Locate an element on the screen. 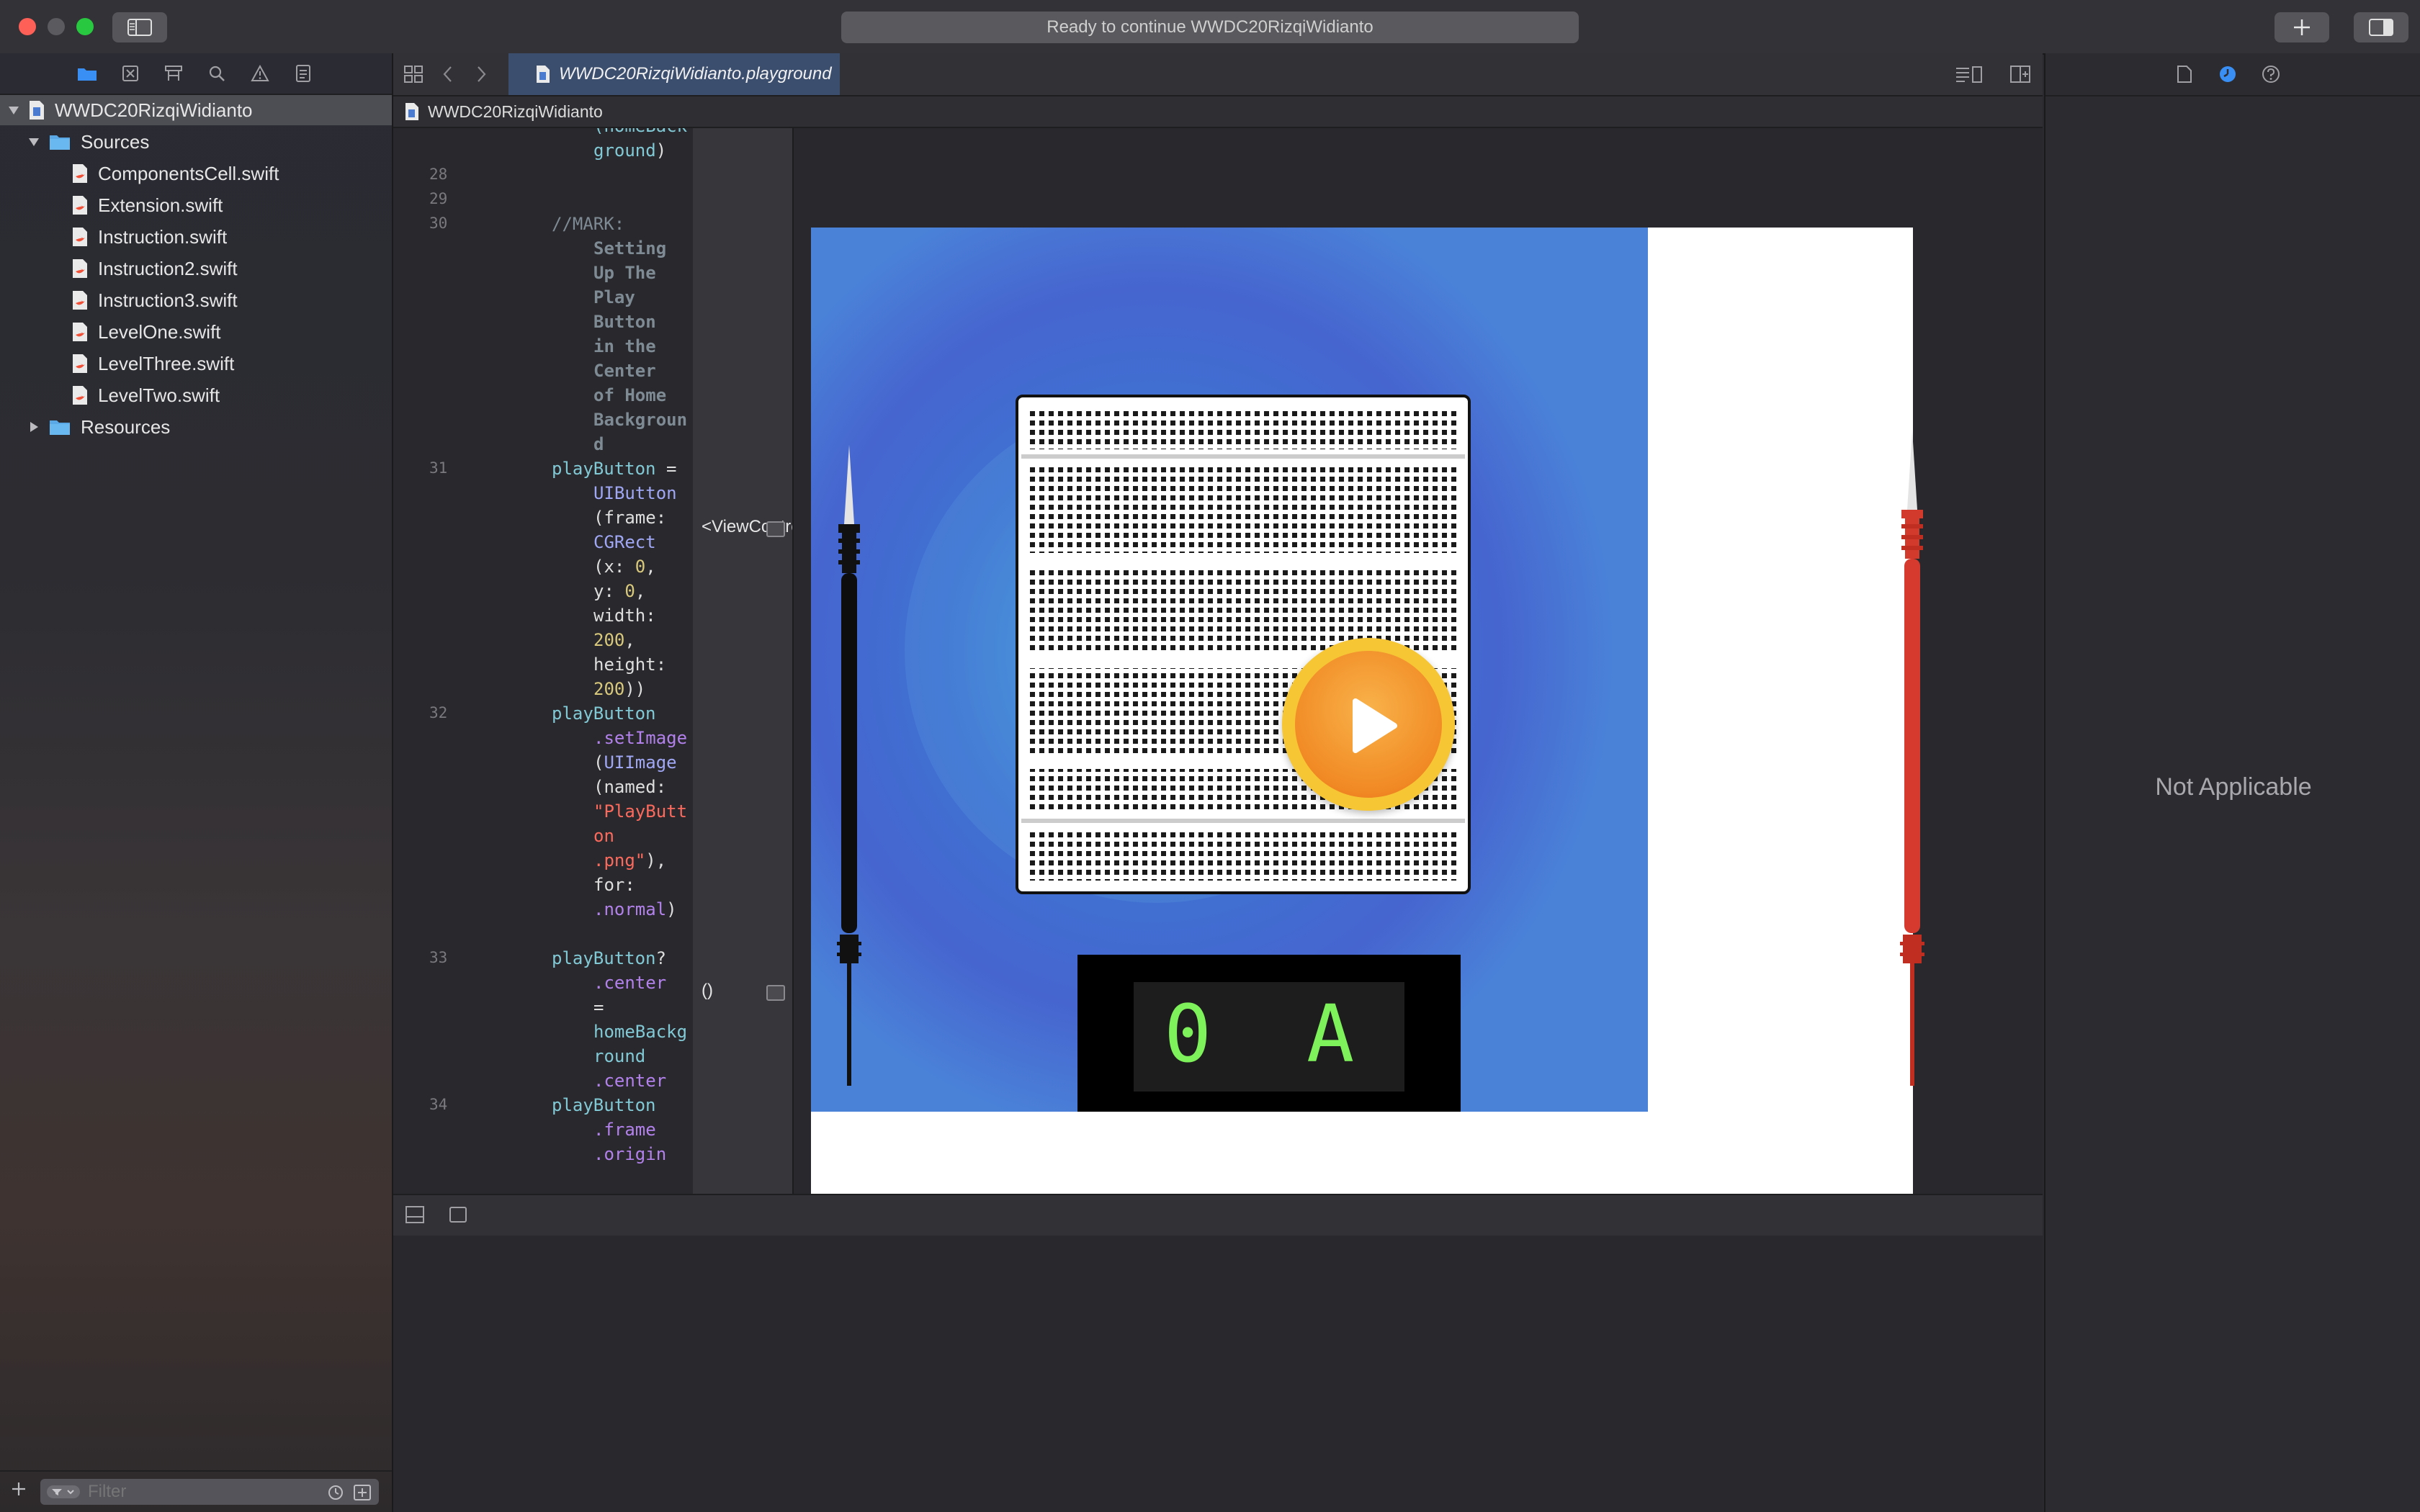  recent-files-icon is located at coordinates (335, 1494).